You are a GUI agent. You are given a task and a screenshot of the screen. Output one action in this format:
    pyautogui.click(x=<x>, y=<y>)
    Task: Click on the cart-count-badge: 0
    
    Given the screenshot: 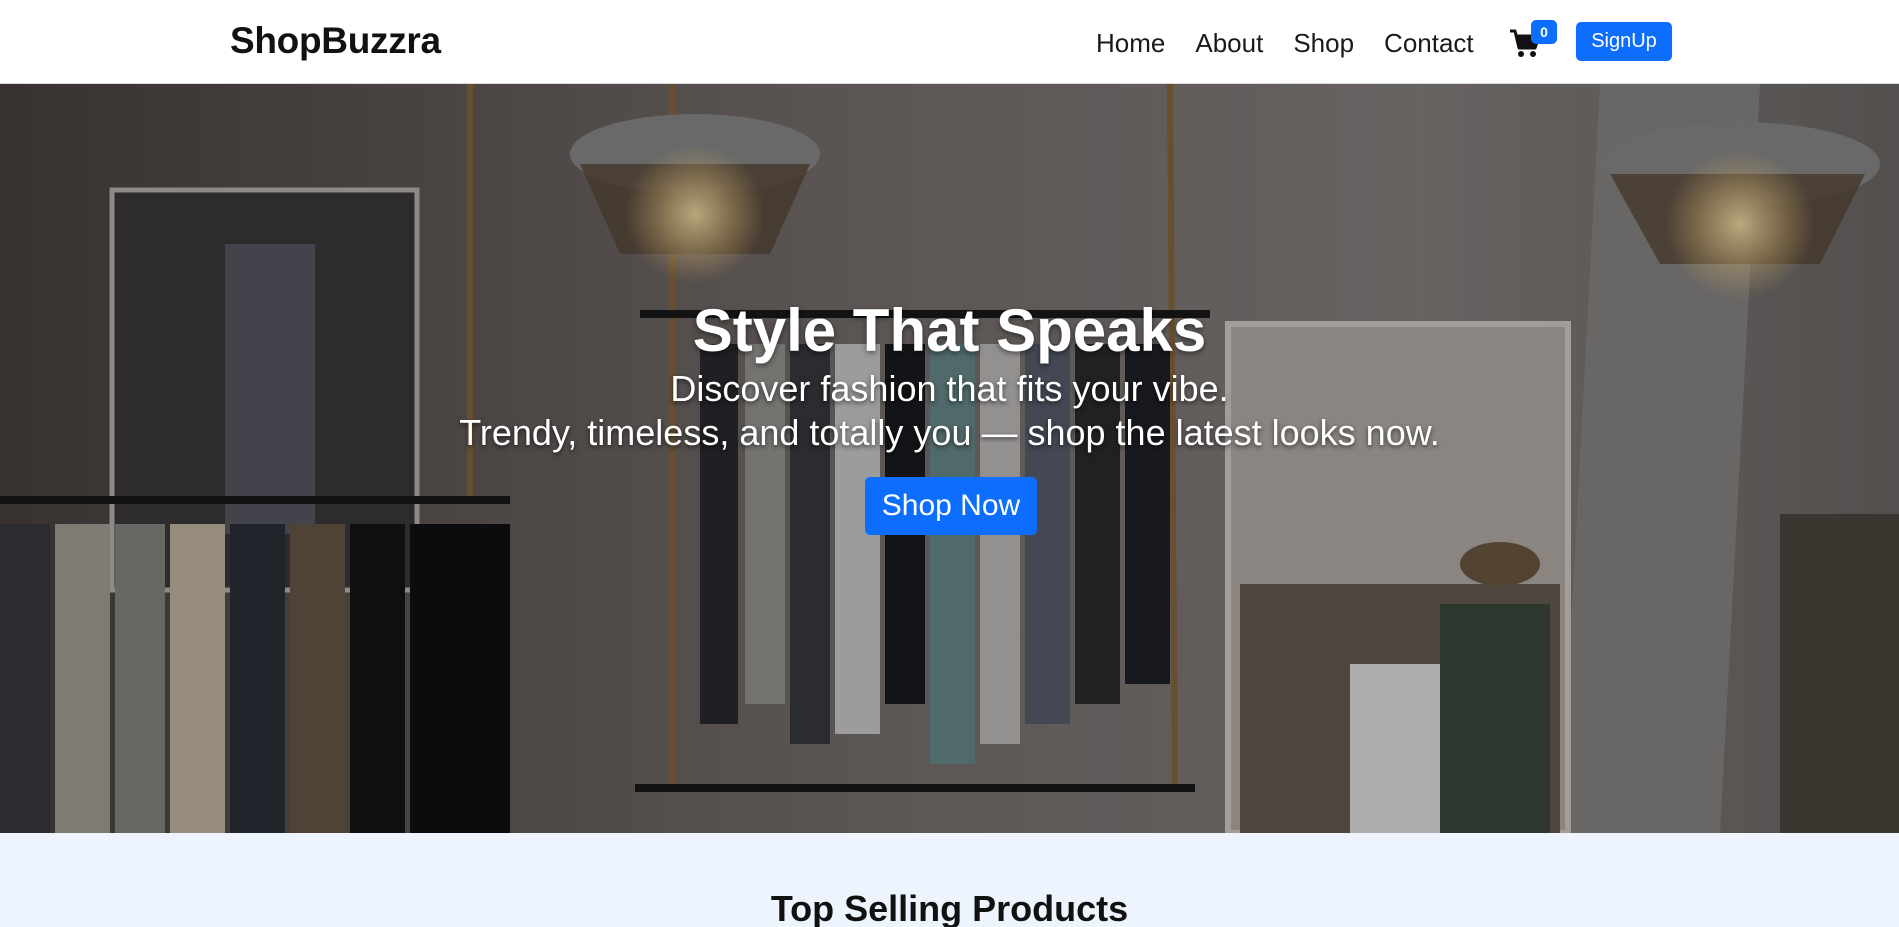 What is the action you would take?
    pyautogui.click(x=1544, y=32)
    